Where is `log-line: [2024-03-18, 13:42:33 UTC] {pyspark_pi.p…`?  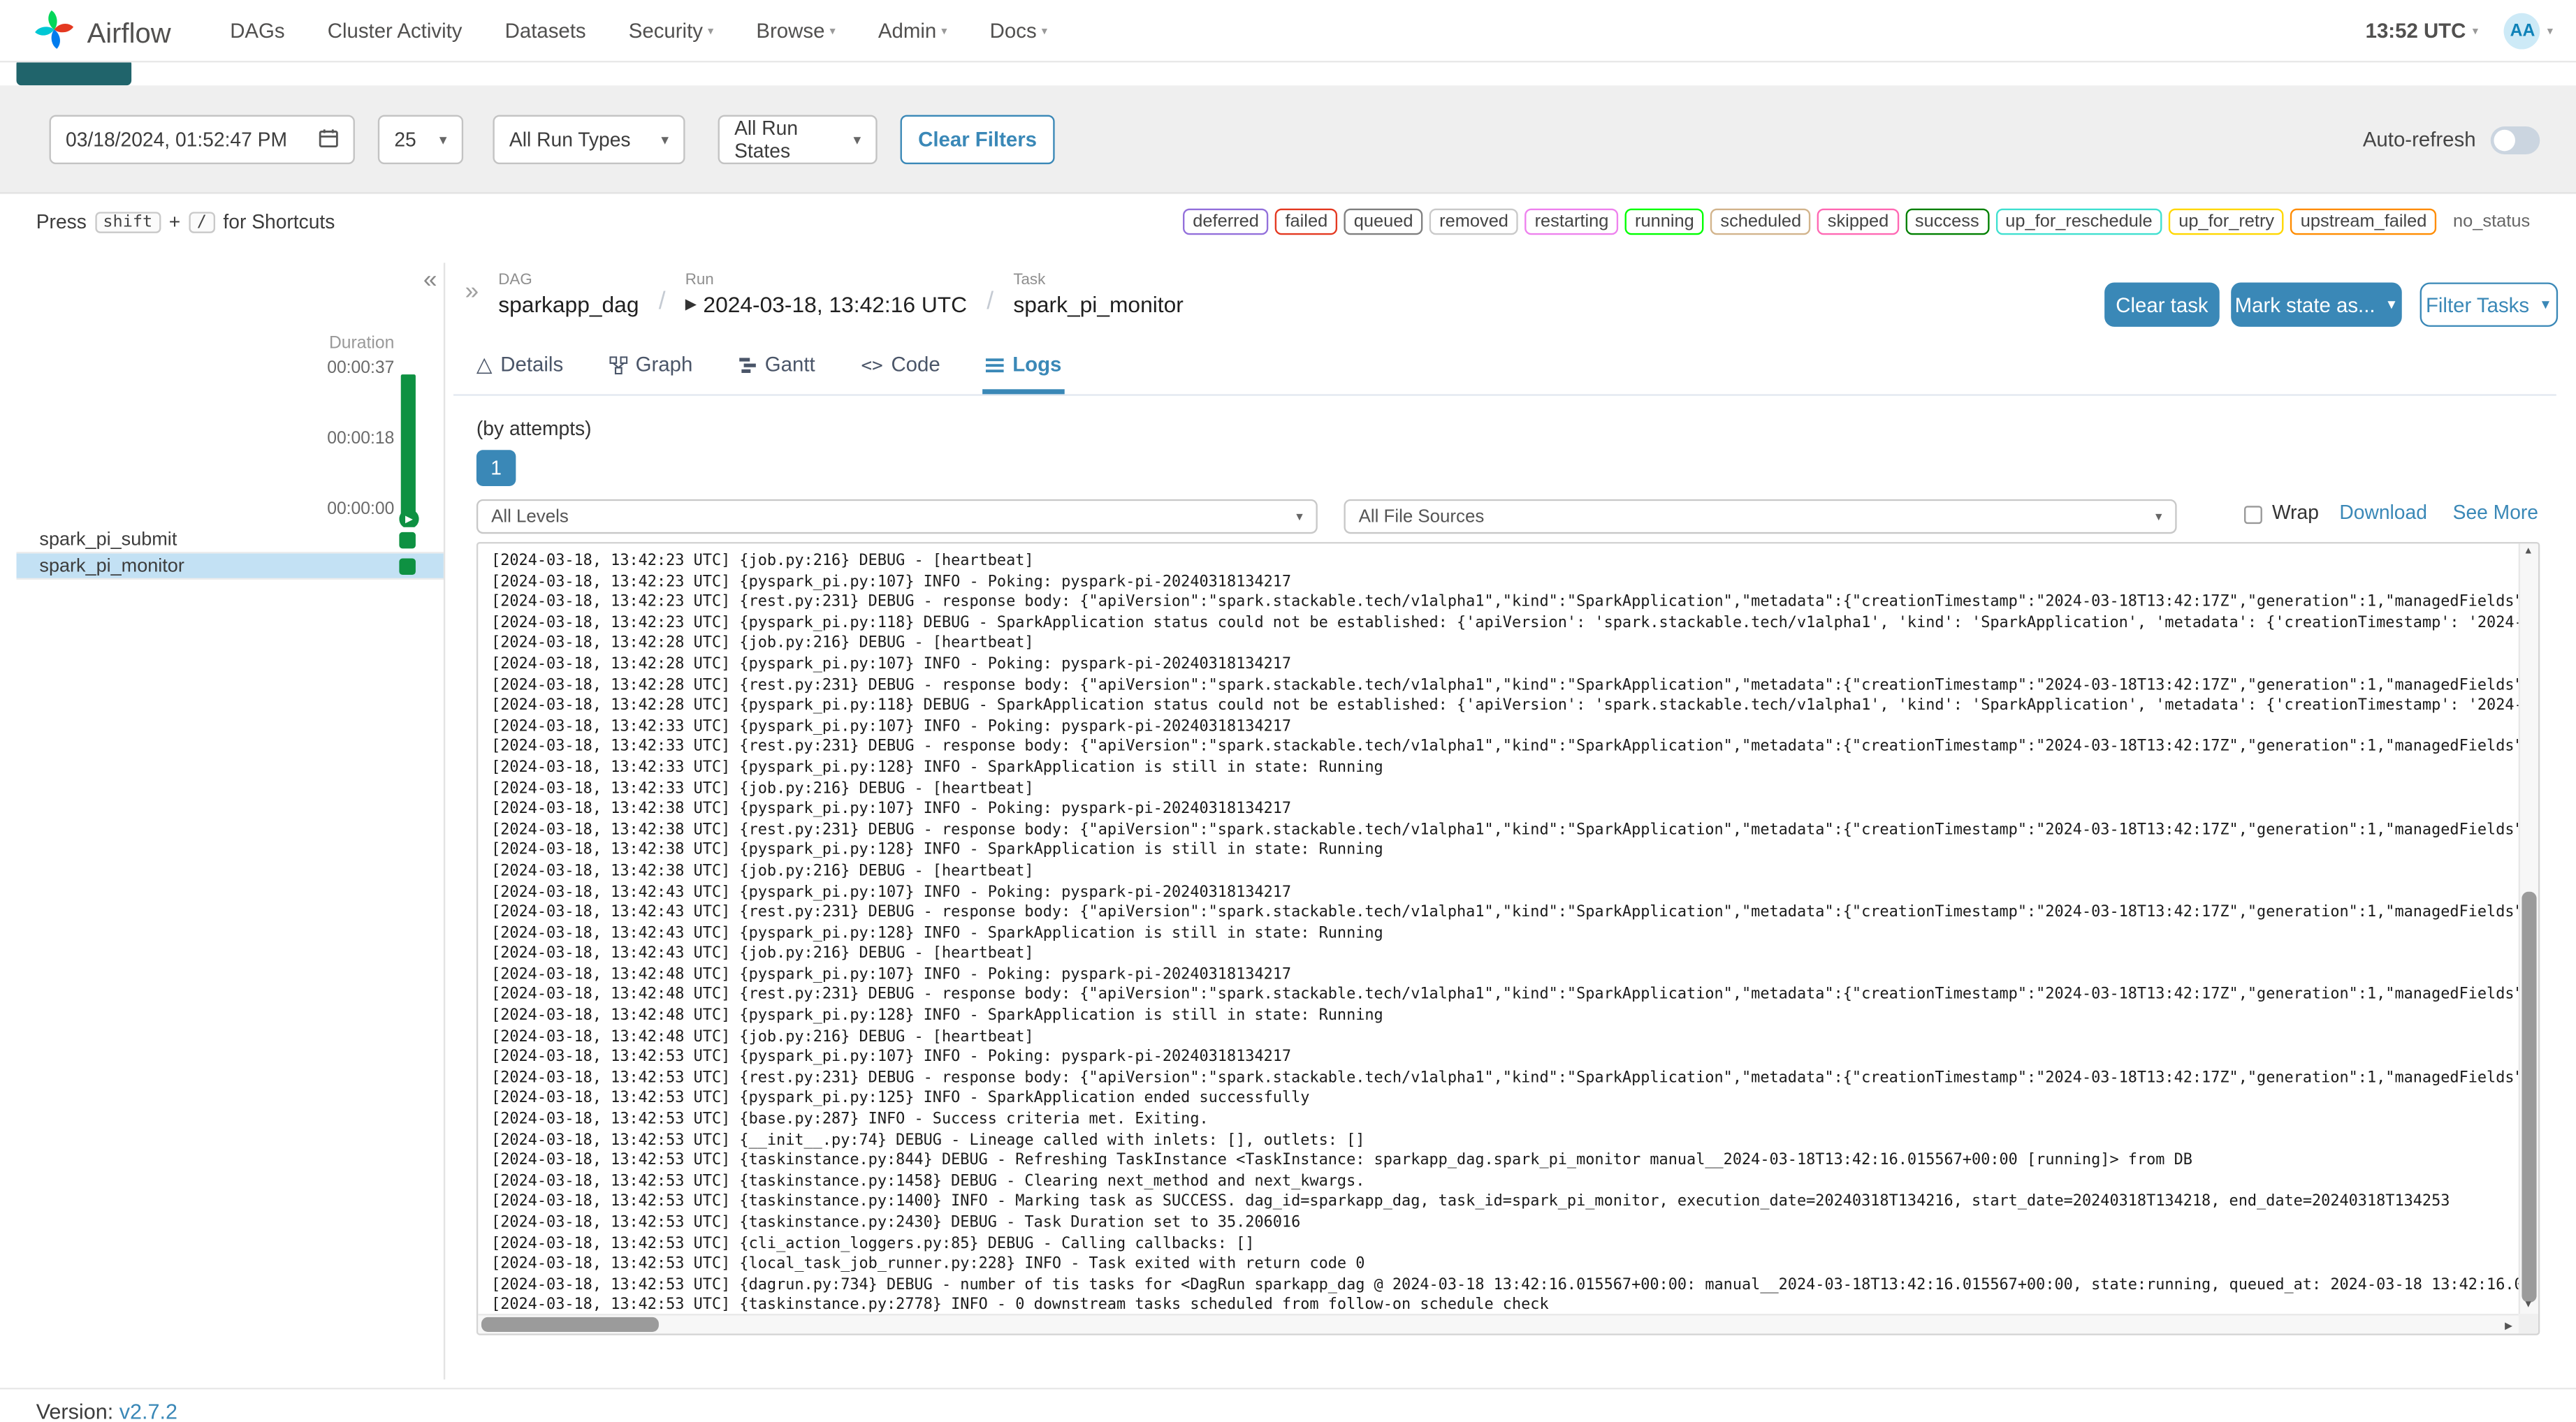
log-line: [2024-03-18, 13:42:33 UTC] {pyspark_pi.p… is located at coordinates (891, 726).